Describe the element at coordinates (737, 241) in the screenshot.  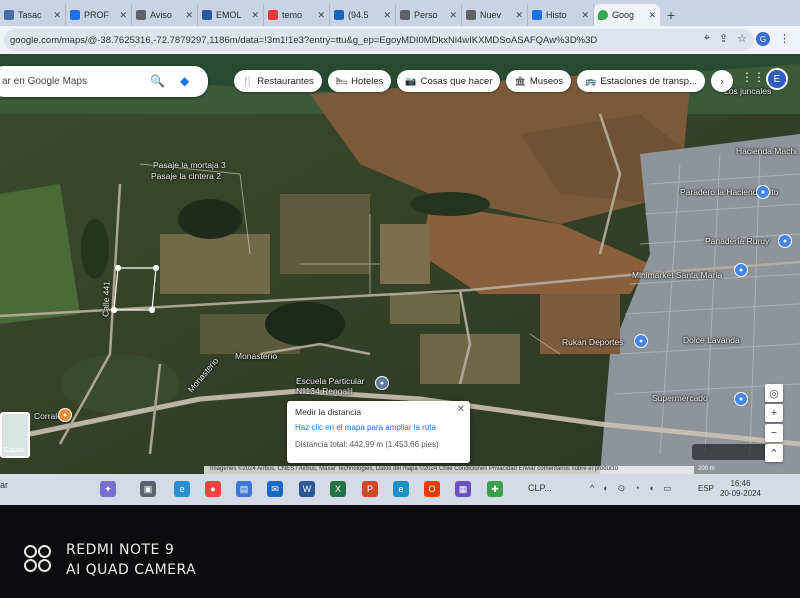
I see `map-label-panaderia: Panadería Ruruy` at that location.